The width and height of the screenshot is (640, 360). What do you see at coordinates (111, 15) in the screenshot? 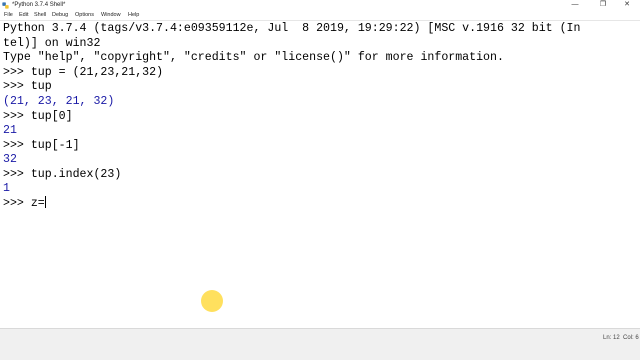
I see `menu-window: Window` at bounding box center [111, 15].